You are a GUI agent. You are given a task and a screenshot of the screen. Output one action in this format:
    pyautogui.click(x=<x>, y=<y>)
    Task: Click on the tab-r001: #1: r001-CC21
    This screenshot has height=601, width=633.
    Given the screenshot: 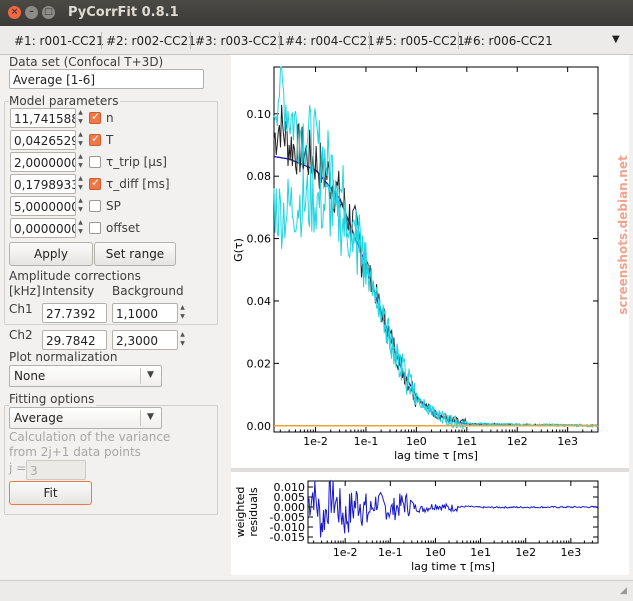 What is the action you would take?
    pyautogui.click(x=59, y=41)
    